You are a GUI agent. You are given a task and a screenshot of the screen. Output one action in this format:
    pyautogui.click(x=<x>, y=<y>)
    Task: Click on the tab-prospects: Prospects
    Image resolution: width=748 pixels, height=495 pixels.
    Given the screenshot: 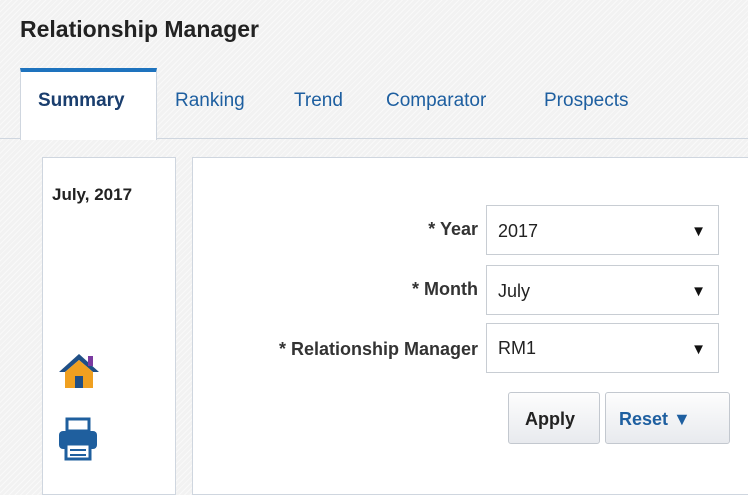 What is the action you would take?
    pyautogui.click(x=586, y=101)
    